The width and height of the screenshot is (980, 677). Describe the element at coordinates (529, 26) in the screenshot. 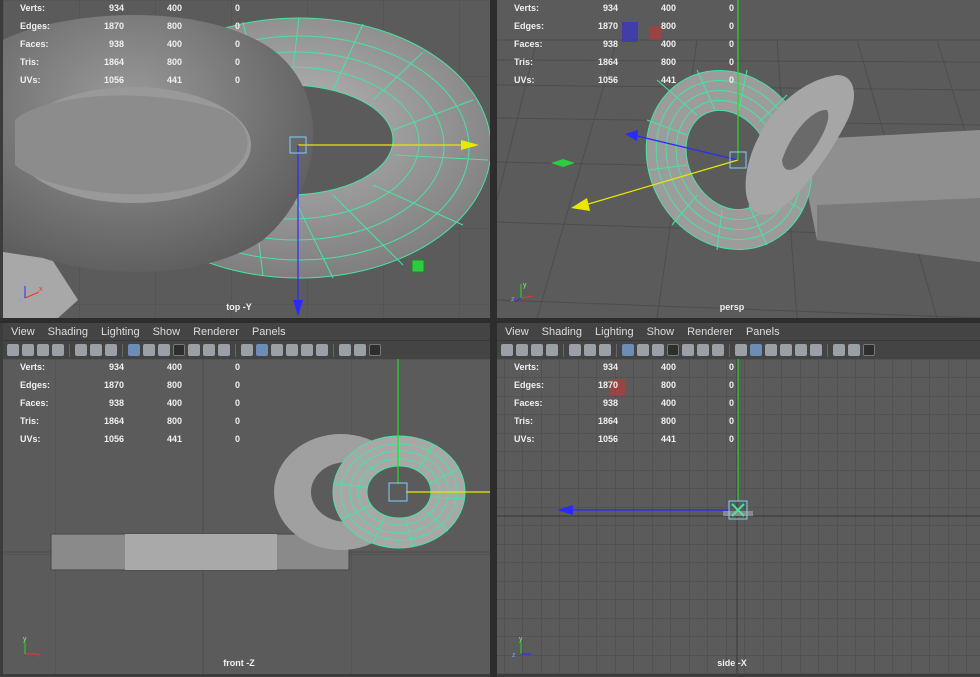

I see `hud-label: Edges:` at that location.